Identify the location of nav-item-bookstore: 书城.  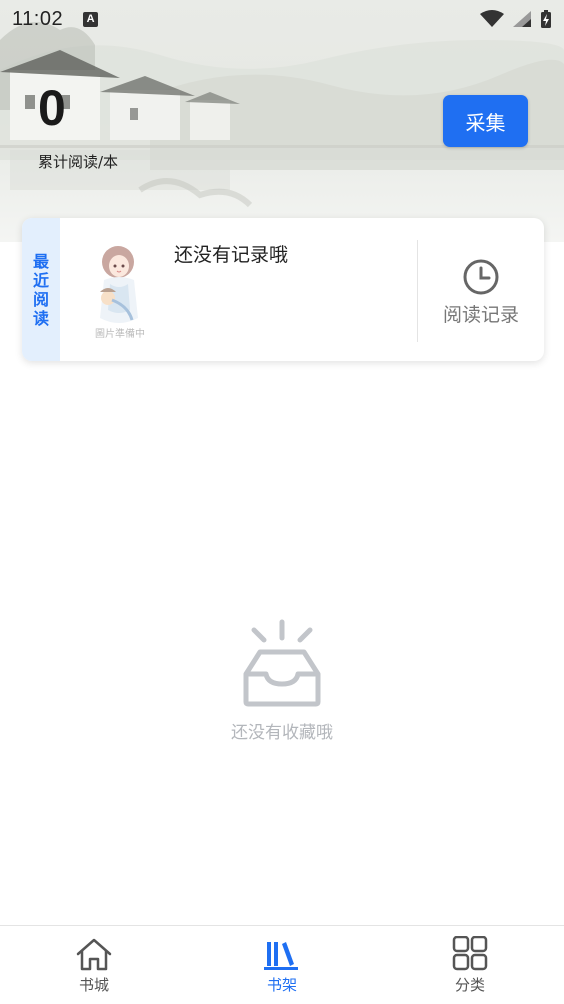
(94, 965).